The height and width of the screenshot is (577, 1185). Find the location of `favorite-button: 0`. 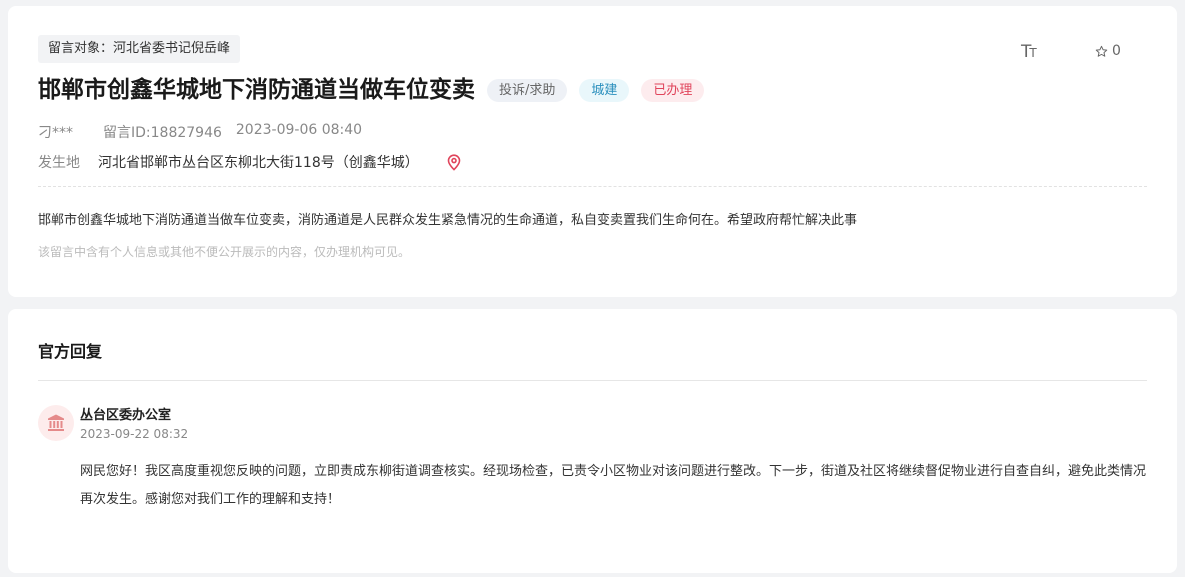

favorite-button: 0 is located at coordinates (1108, 51).